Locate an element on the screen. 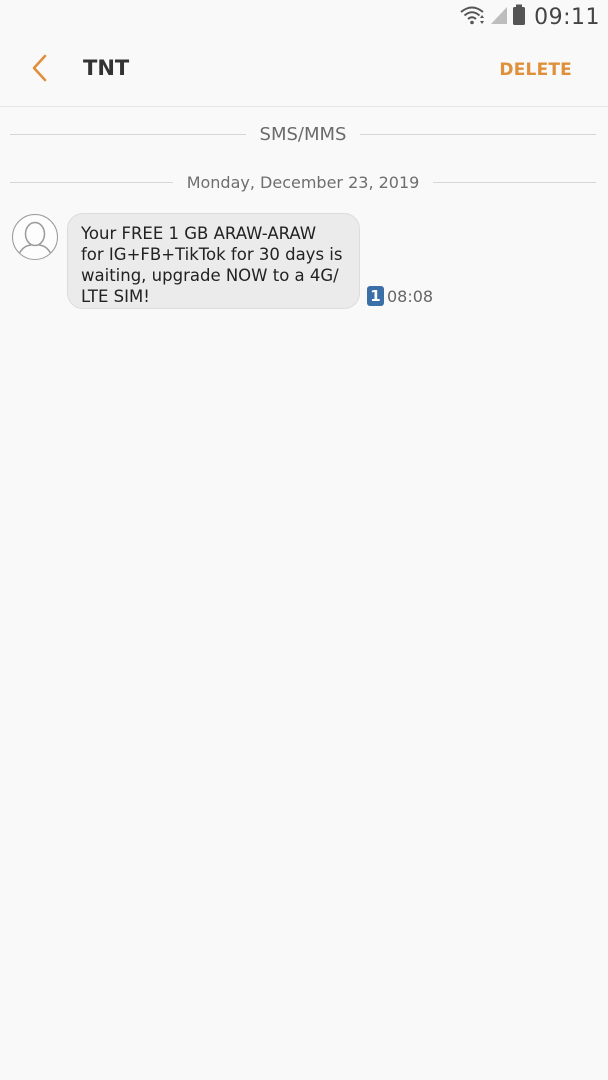 Image resolution: width=608 pixels, height=1080 pixels. status-icons: 09:11 is located at coordinates (530, 17).